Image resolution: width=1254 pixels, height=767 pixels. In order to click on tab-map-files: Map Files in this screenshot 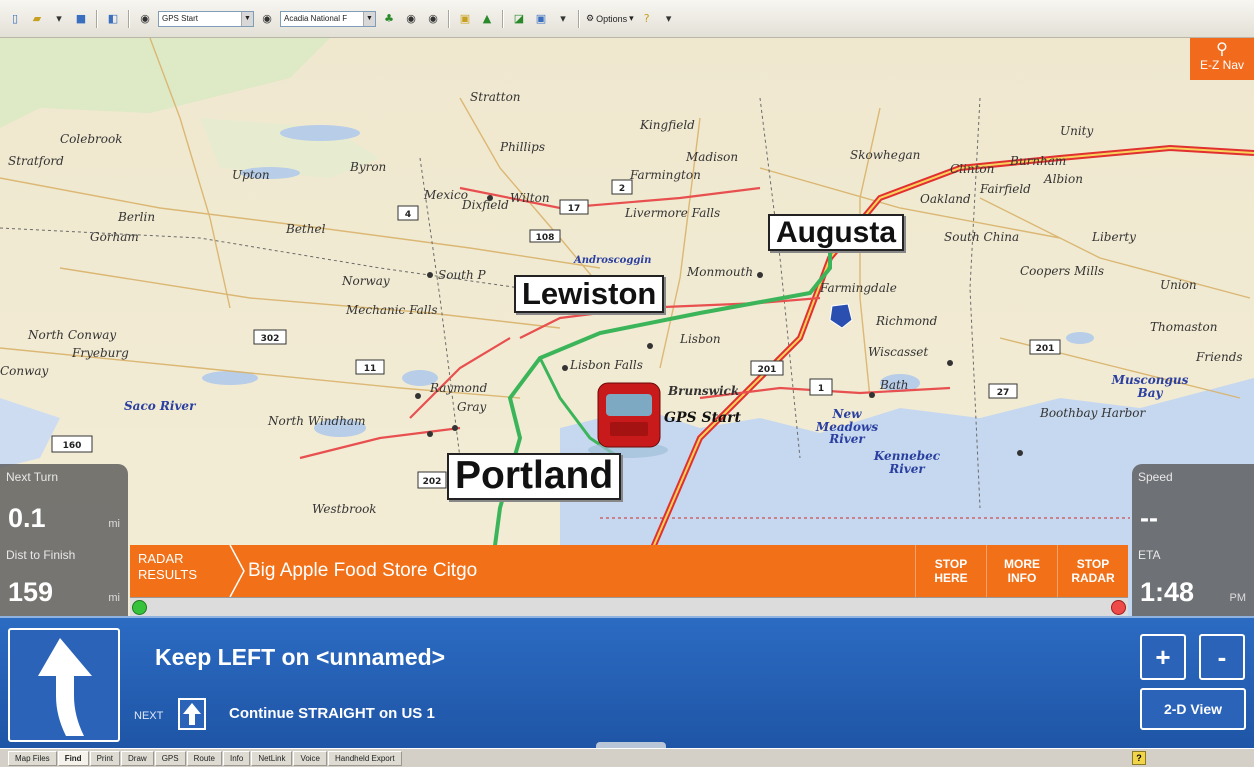, I will do `click(32, 758)`.